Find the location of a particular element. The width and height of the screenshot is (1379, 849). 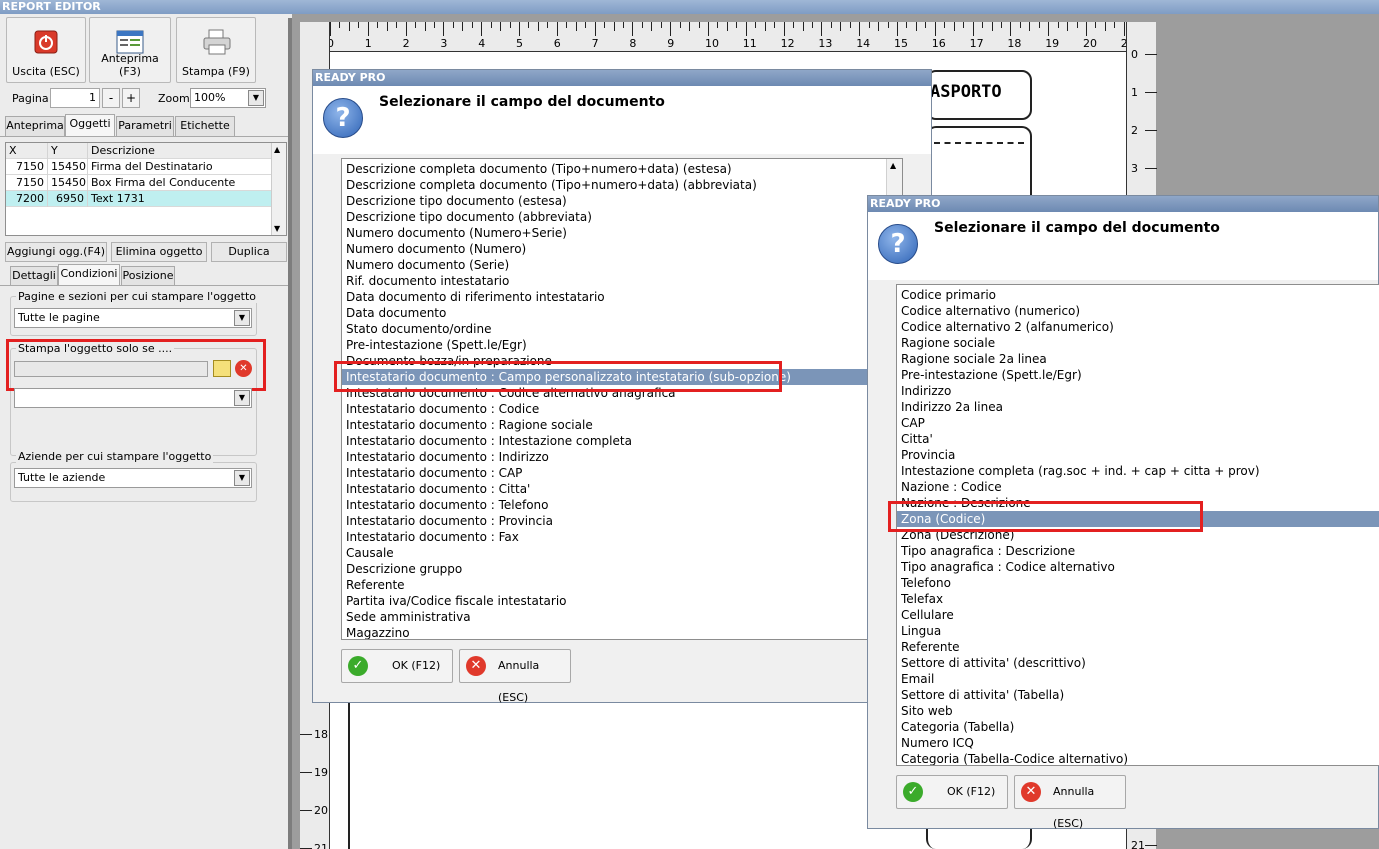

list-item: Intestatario documento : Ragione sociale is located at coordinates (615, 425).